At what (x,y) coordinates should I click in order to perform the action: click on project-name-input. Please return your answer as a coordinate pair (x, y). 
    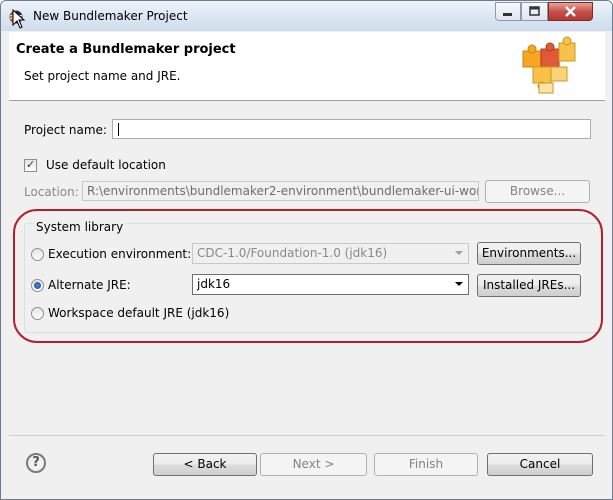
    Looking at the image, I should click on (351, 129).